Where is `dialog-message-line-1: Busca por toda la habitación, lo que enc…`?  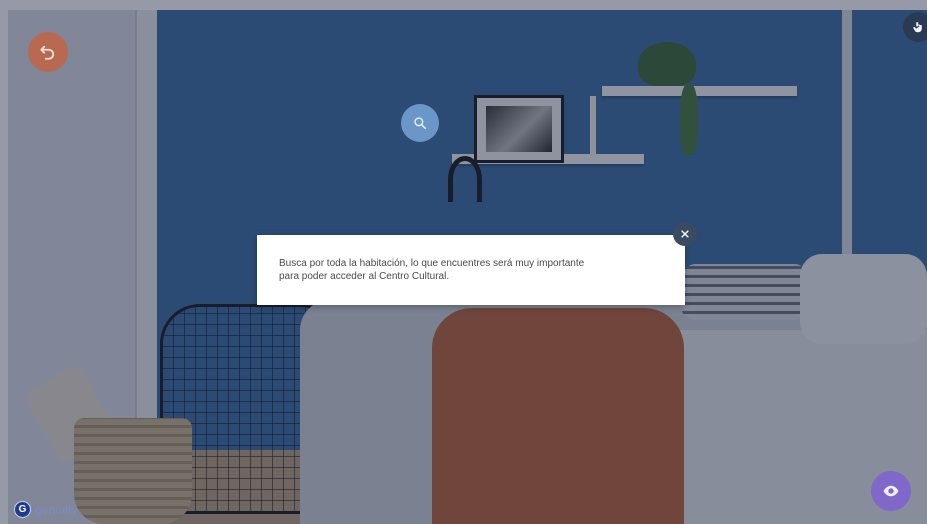 dialog-message-line-1: Busca por toda la habitación, lo que enc… is located at coordinates (432, 263).